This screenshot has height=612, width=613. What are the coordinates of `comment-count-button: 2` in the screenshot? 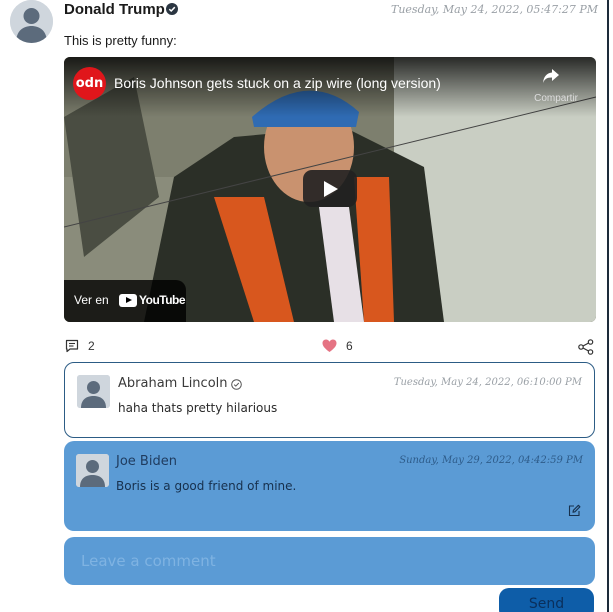 It's located at (80, 346).